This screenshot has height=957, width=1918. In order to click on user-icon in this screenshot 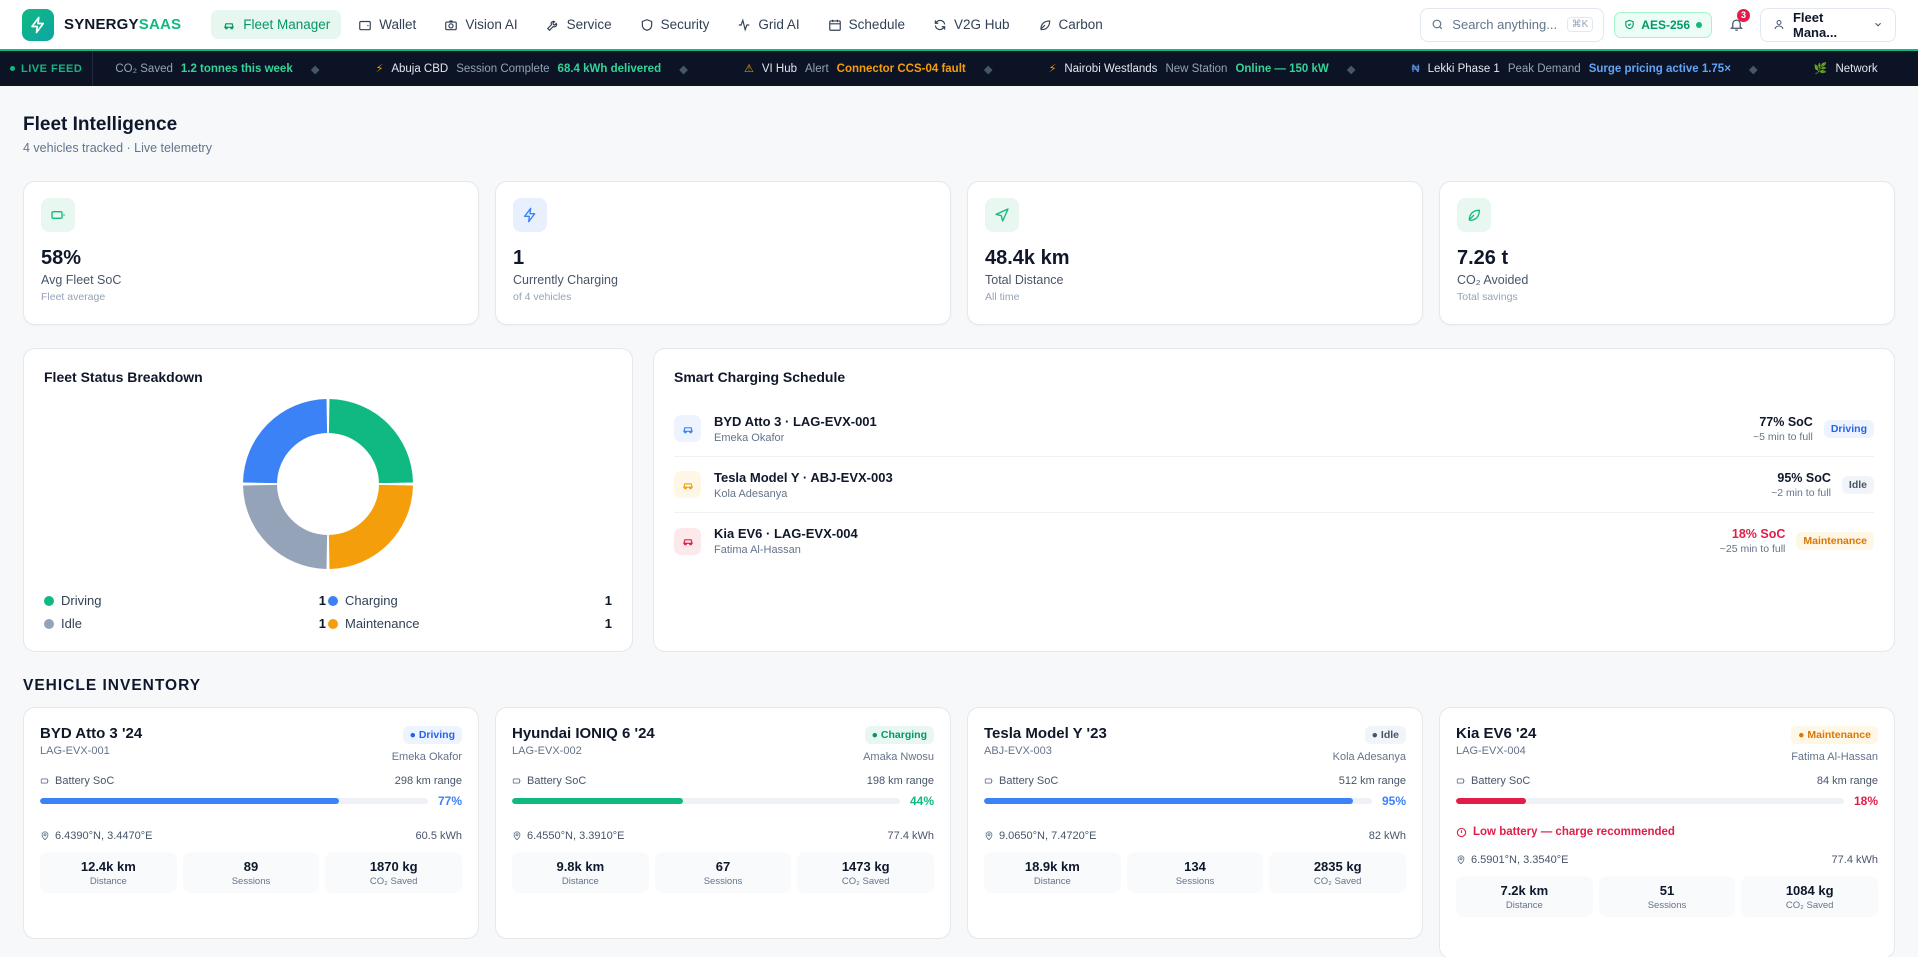, I will do `click(1779, 25)`.